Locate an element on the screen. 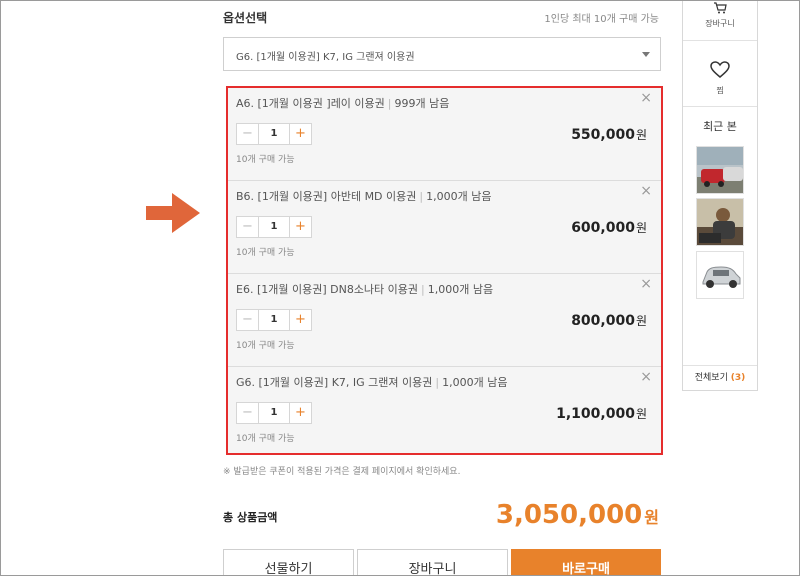 The width and height of the screenshot is (800, 576). total-price: 3,050,000 원 is located at coordinates (577, 515).